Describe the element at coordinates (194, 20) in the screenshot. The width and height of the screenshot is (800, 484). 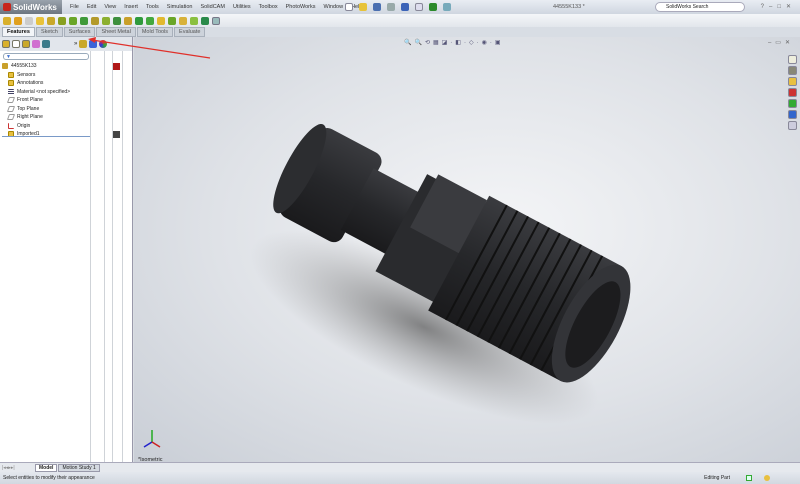
I see `flex-icon` at that location.